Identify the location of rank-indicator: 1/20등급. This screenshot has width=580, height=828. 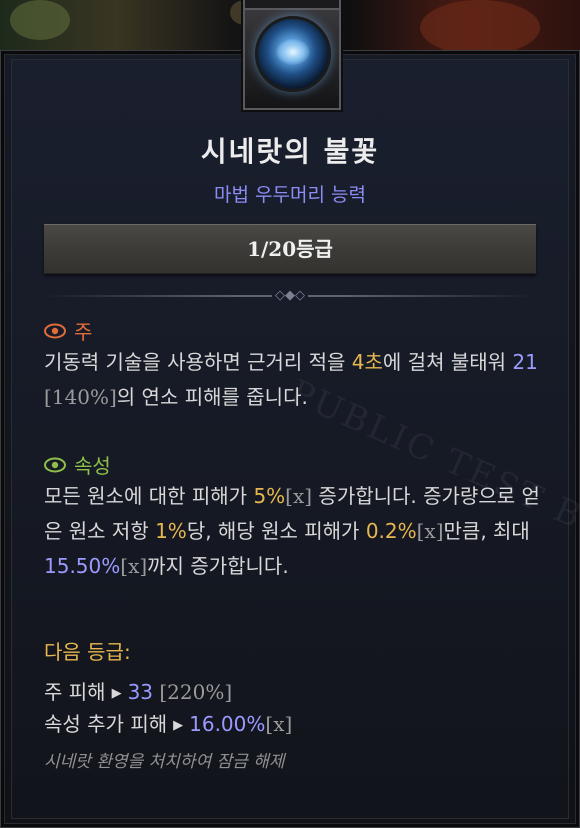
(290, 249).